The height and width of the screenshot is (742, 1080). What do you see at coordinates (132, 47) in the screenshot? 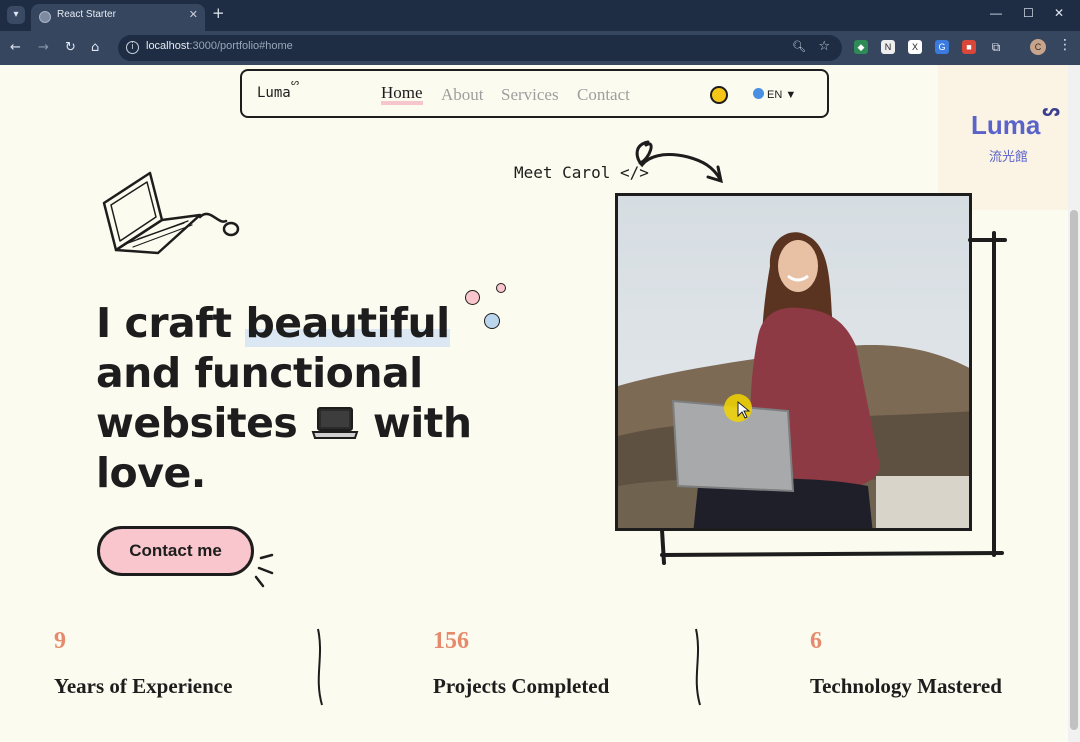
I see `site-info-icon: i` at bounding box center [132, 47].